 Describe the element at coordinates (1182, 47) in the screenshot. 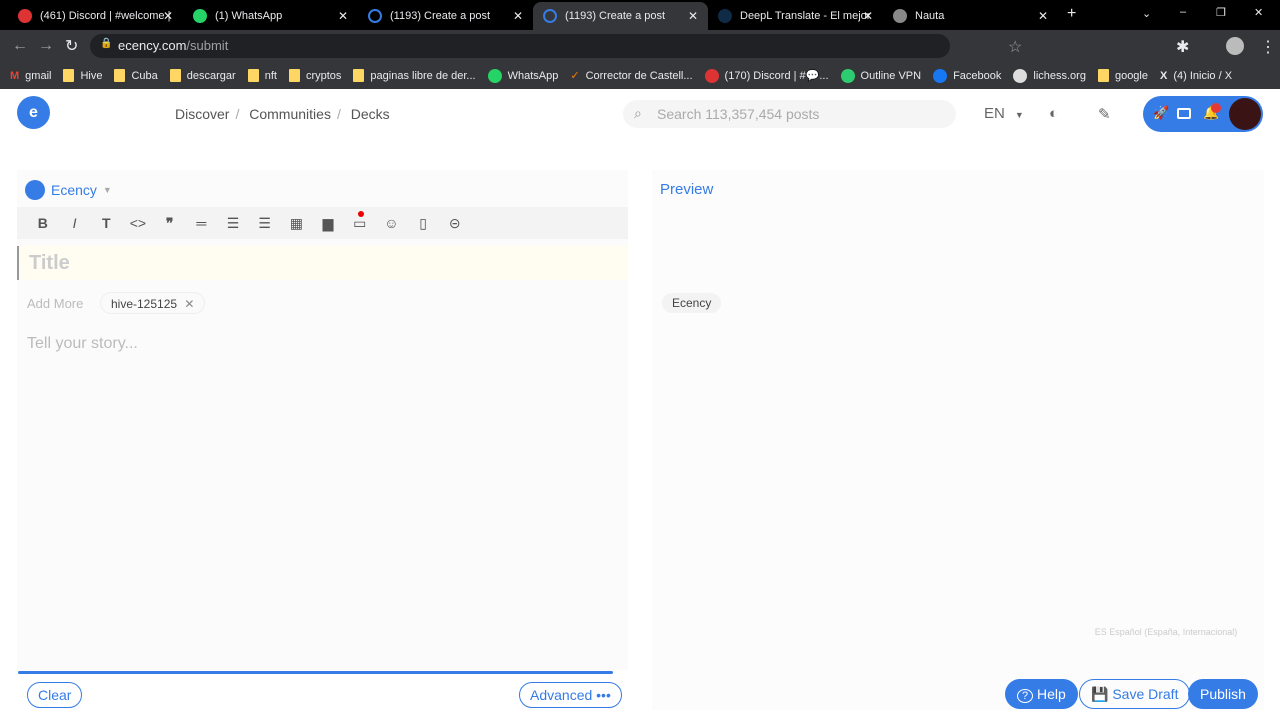

I see `extensions-icon: ✱` at that location.